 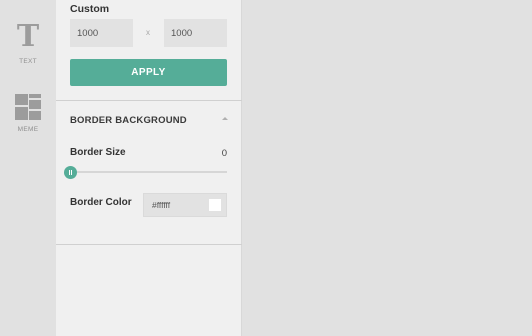 I want to click on width-input, so click(x=101, y=33).